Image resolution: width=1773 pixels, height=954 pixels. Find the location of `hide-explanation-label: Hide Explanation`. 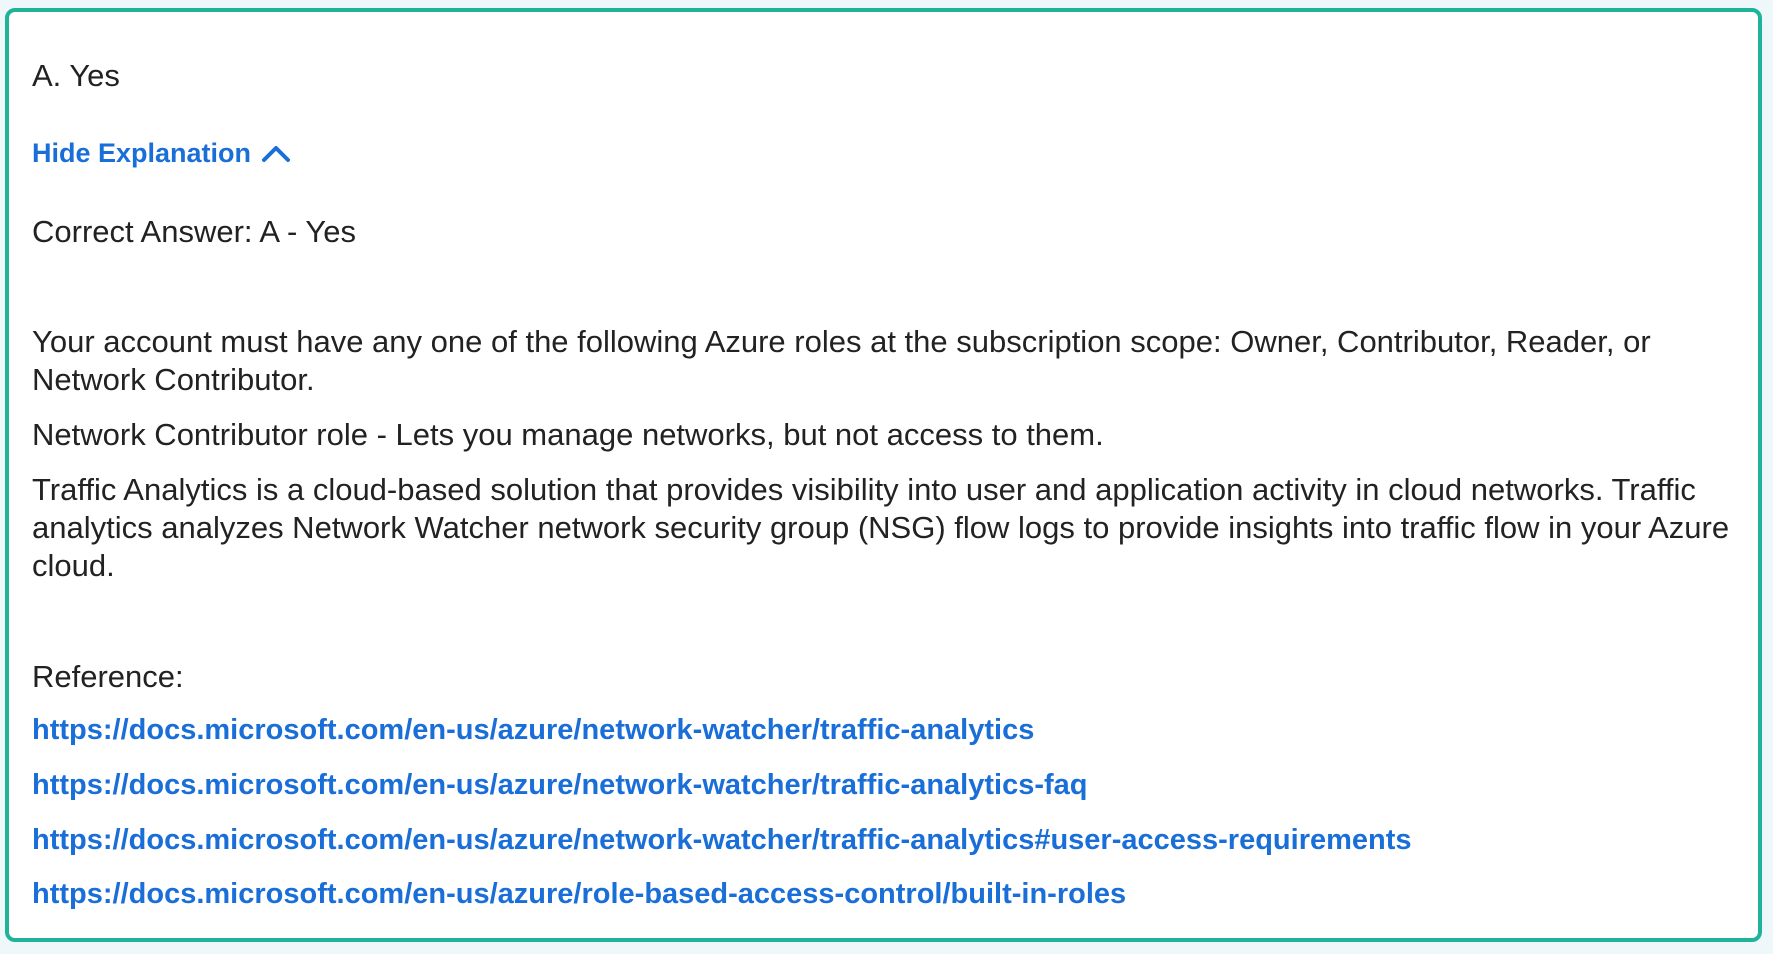

hide-explanation-label: Hide Explanation is located at coordinates (142, 153).